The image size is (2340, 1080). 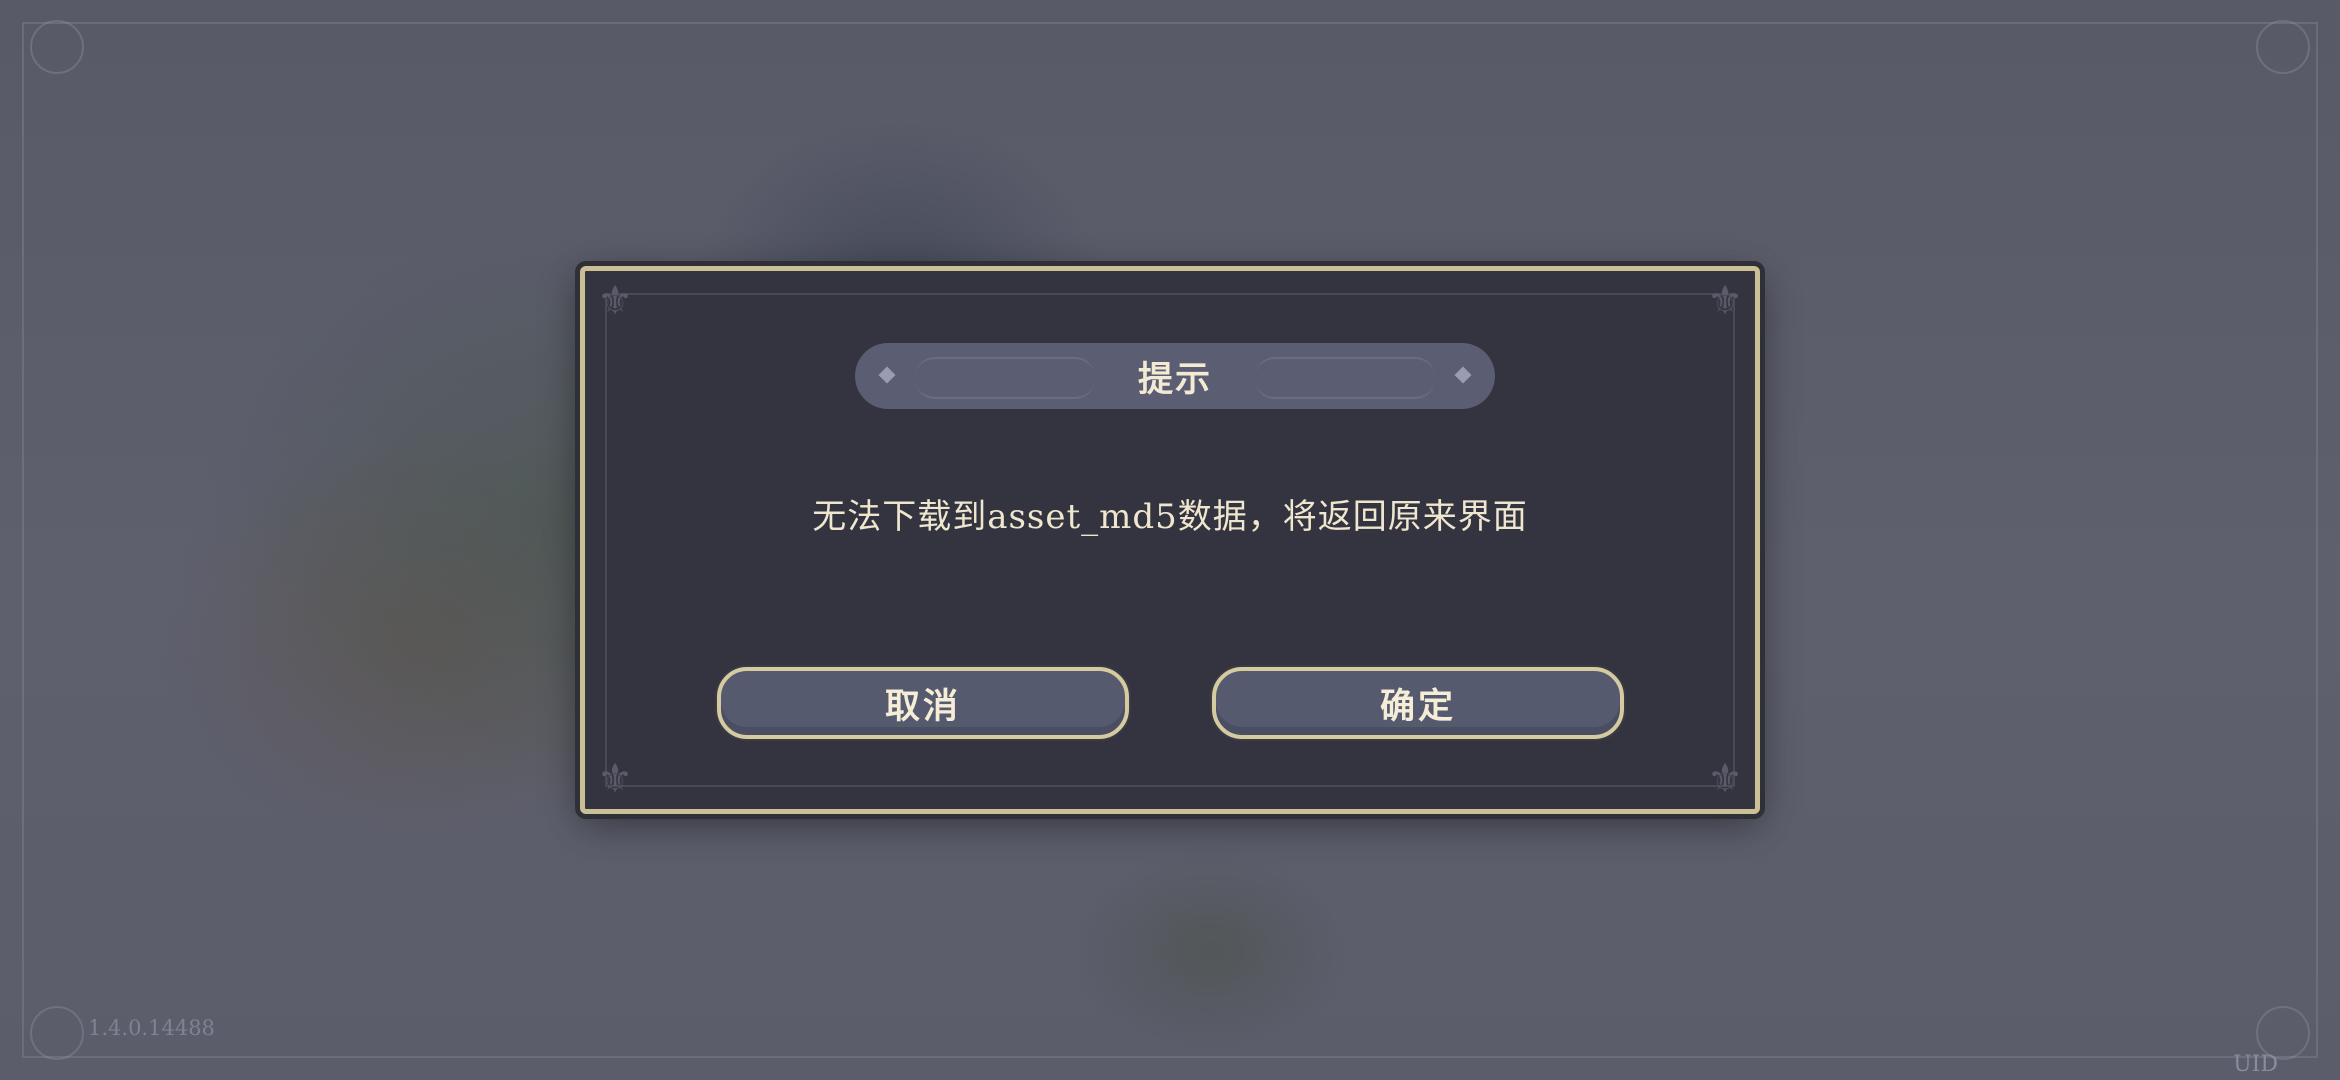 I want to click on confirm-button-label: 确定, so click(x=1417, y=706).